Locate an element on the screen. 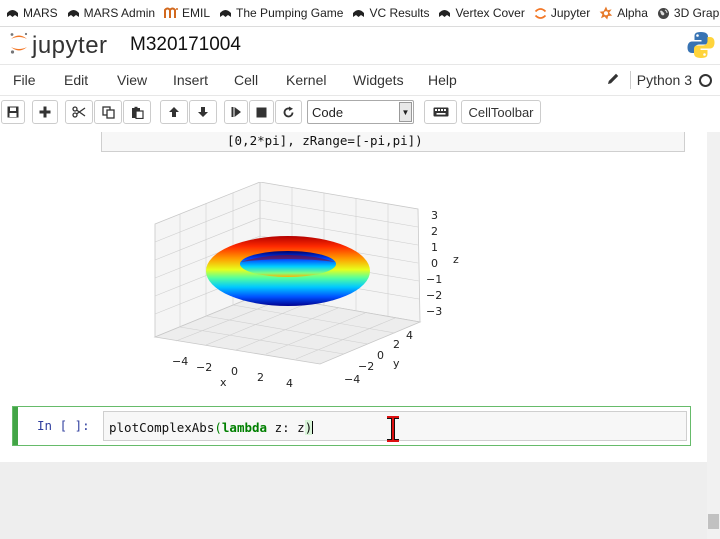  bookmark-label: VC Results is located at coordinates (399, 13).